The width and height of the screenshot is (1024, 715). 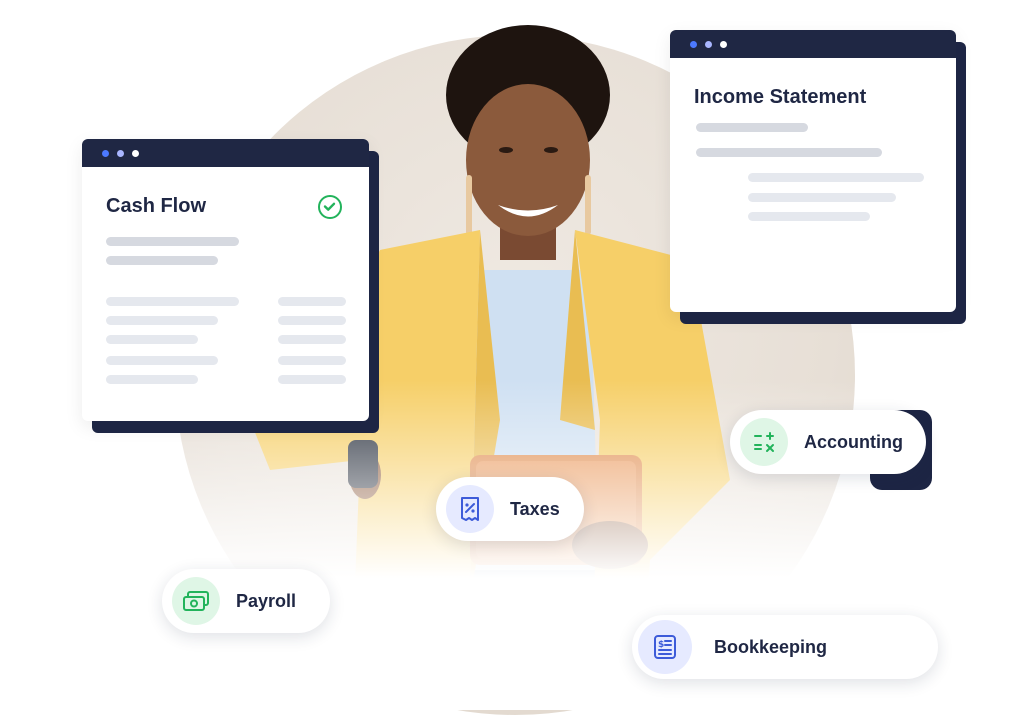 What do you see at coordinates (764, 442) in the screenshot?
I see `calculator-icon` at bounding box center [764, 442].